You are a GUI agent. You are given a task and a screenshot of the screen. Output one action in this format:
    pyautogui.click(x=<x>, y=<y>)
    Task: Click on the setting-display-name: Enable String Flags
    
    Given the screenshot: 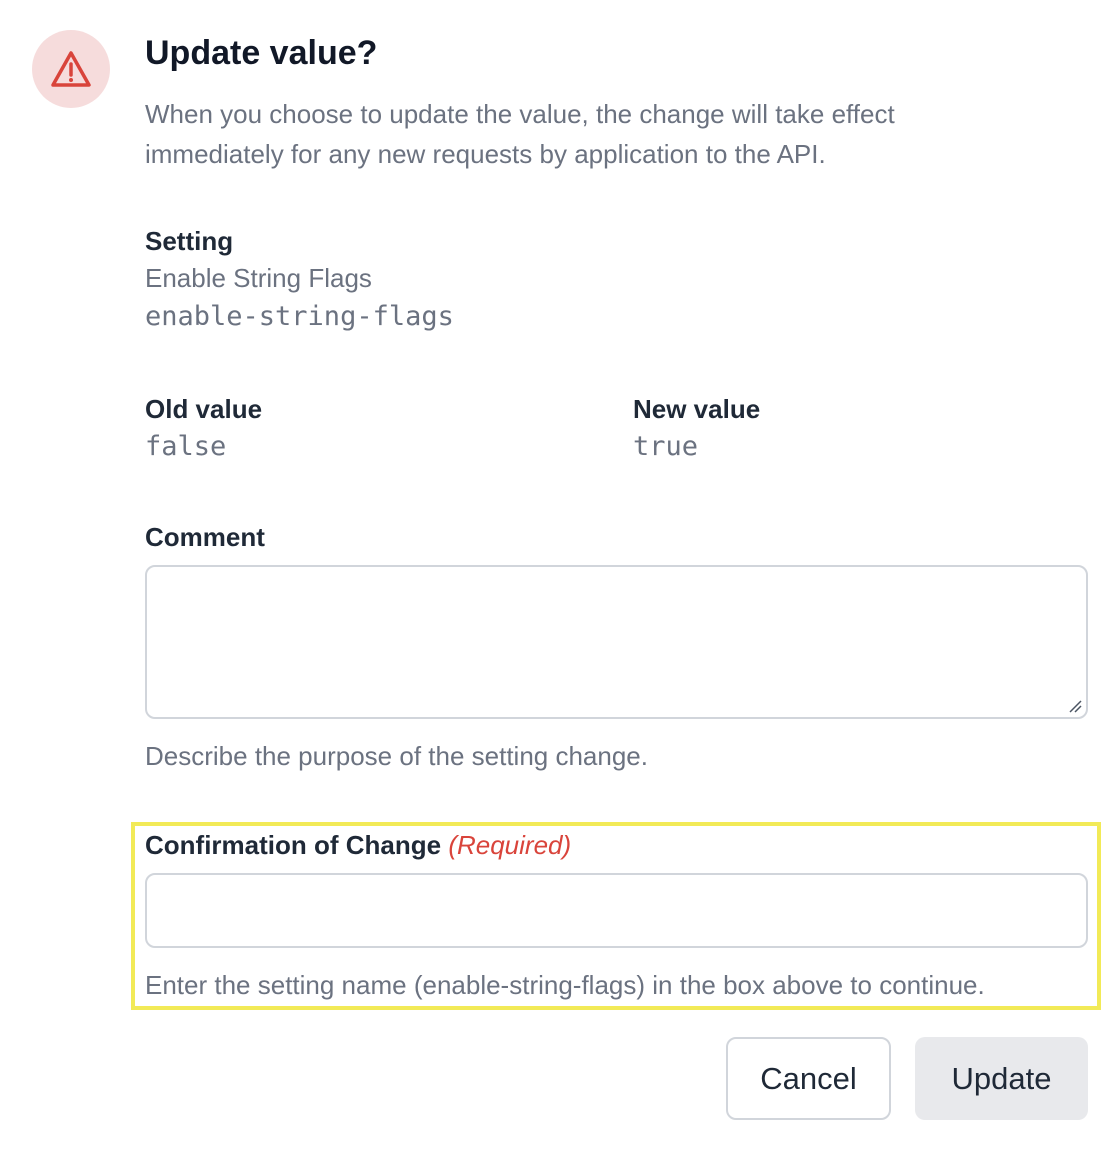 What is the action you would take?
    pyautogui.click(x=258, y=278)
    